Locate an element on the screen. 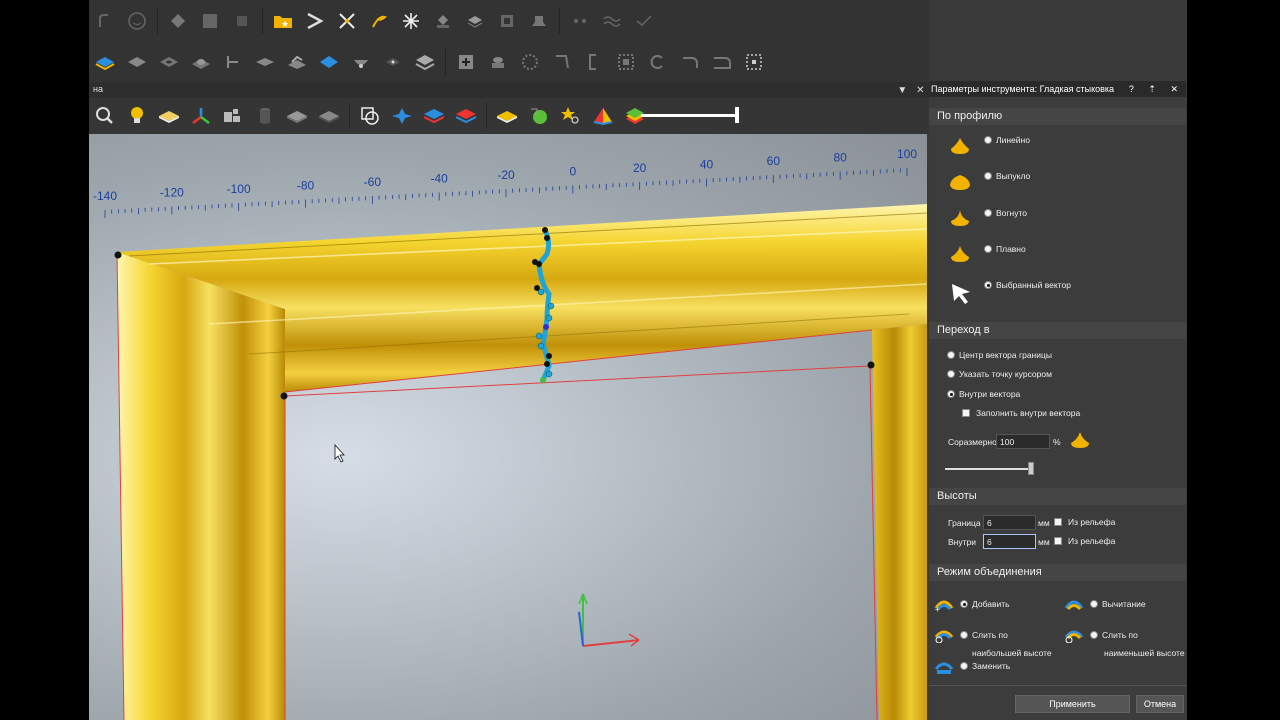 This screenshot has width=1280, height=720. radio-merge-highest is located at coordinates (964, 635).